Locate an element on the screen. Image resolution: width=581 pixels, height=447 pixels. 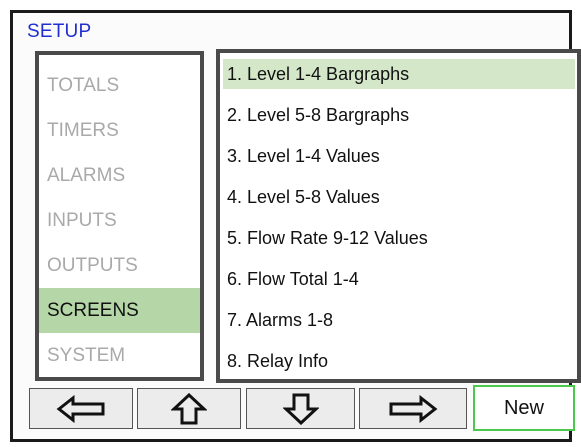
sidebar-item-screens: SCREENS is located at coordinates (119, 310).